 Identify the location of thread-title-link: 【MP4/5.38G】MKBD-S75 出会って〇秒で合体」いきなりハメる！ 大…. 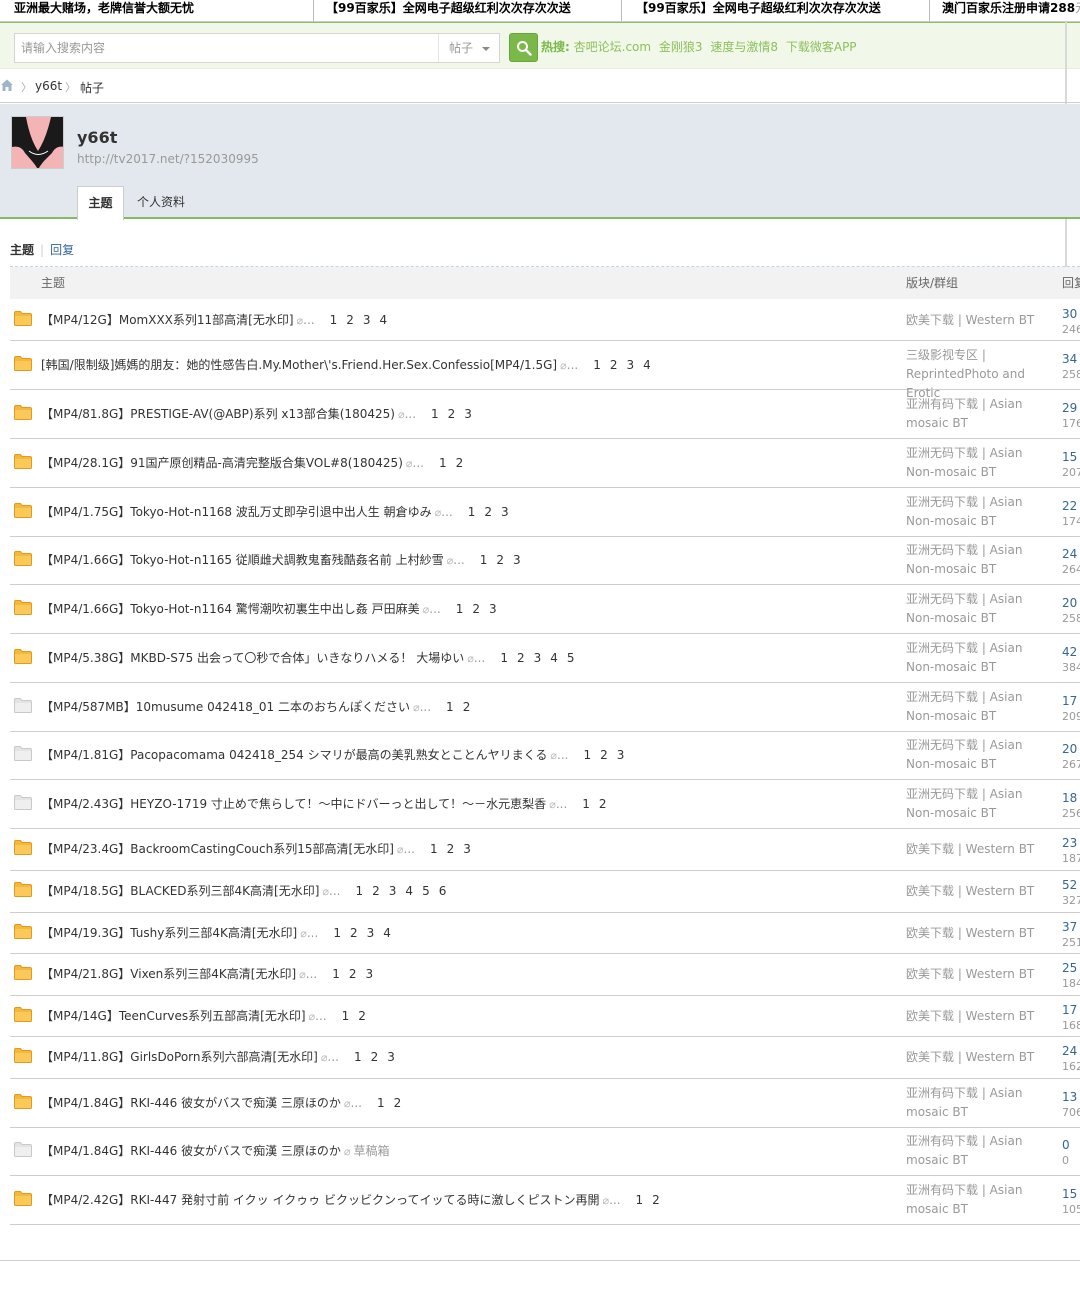
(252, 658).